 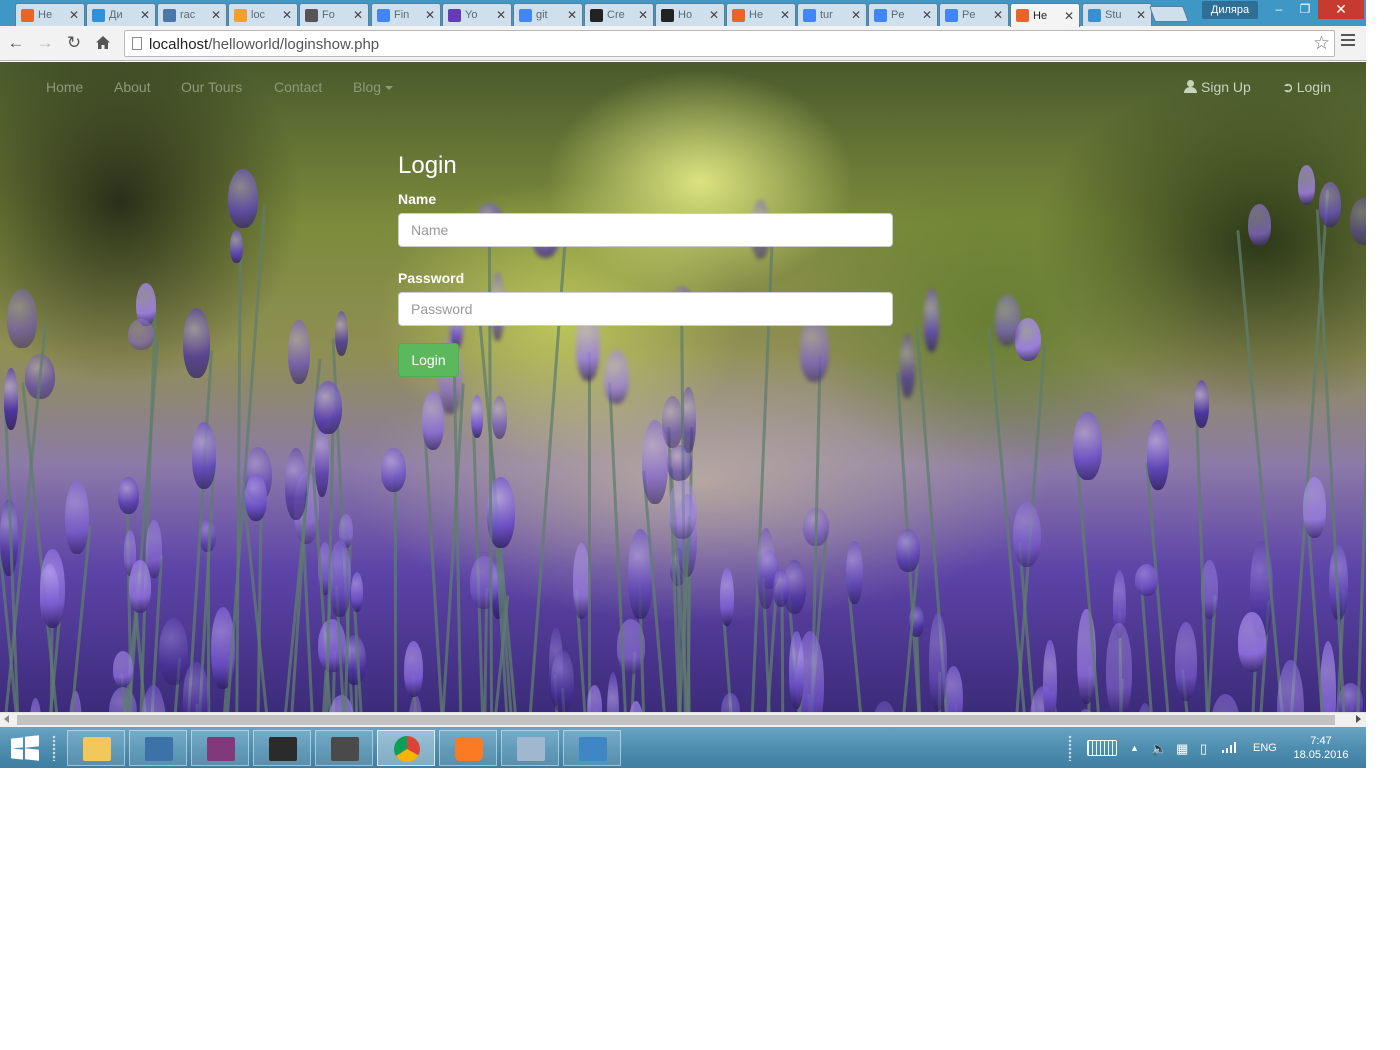 I want to click on github-icon, so click(x=596, y=15).